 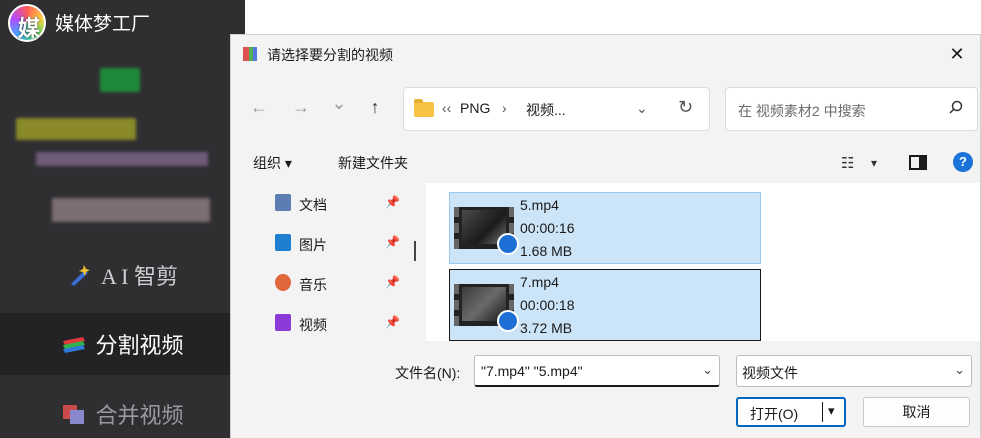 What do you see at coordinates (283, 202) in the screenshot?
I see `document-icon` at bounding box center [283, 202].